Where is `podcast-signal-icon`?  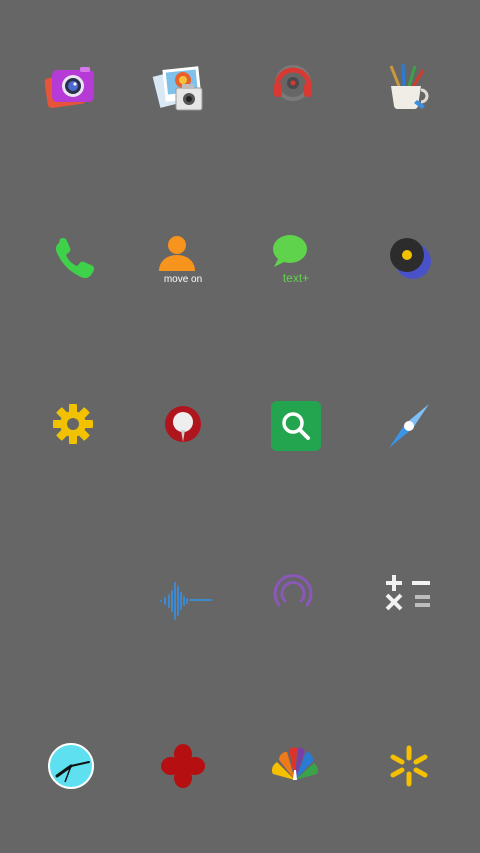
podcast-signal-icon is located at coordinates (293, 590).